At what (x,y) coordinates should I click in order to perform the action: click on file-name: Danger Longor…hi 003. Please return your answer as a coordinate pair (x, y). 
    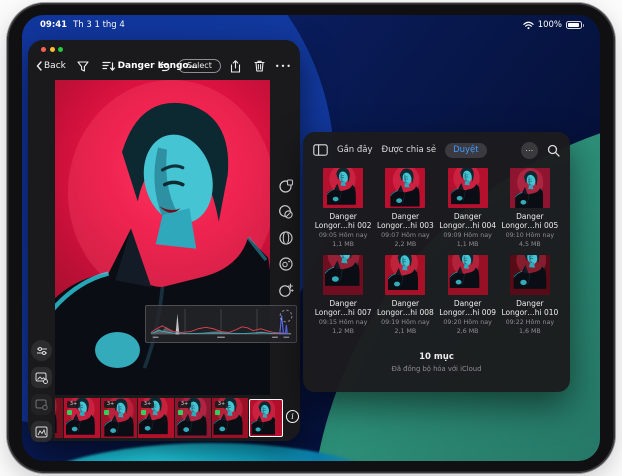
    Looking at the image, I should click on (405, 221).